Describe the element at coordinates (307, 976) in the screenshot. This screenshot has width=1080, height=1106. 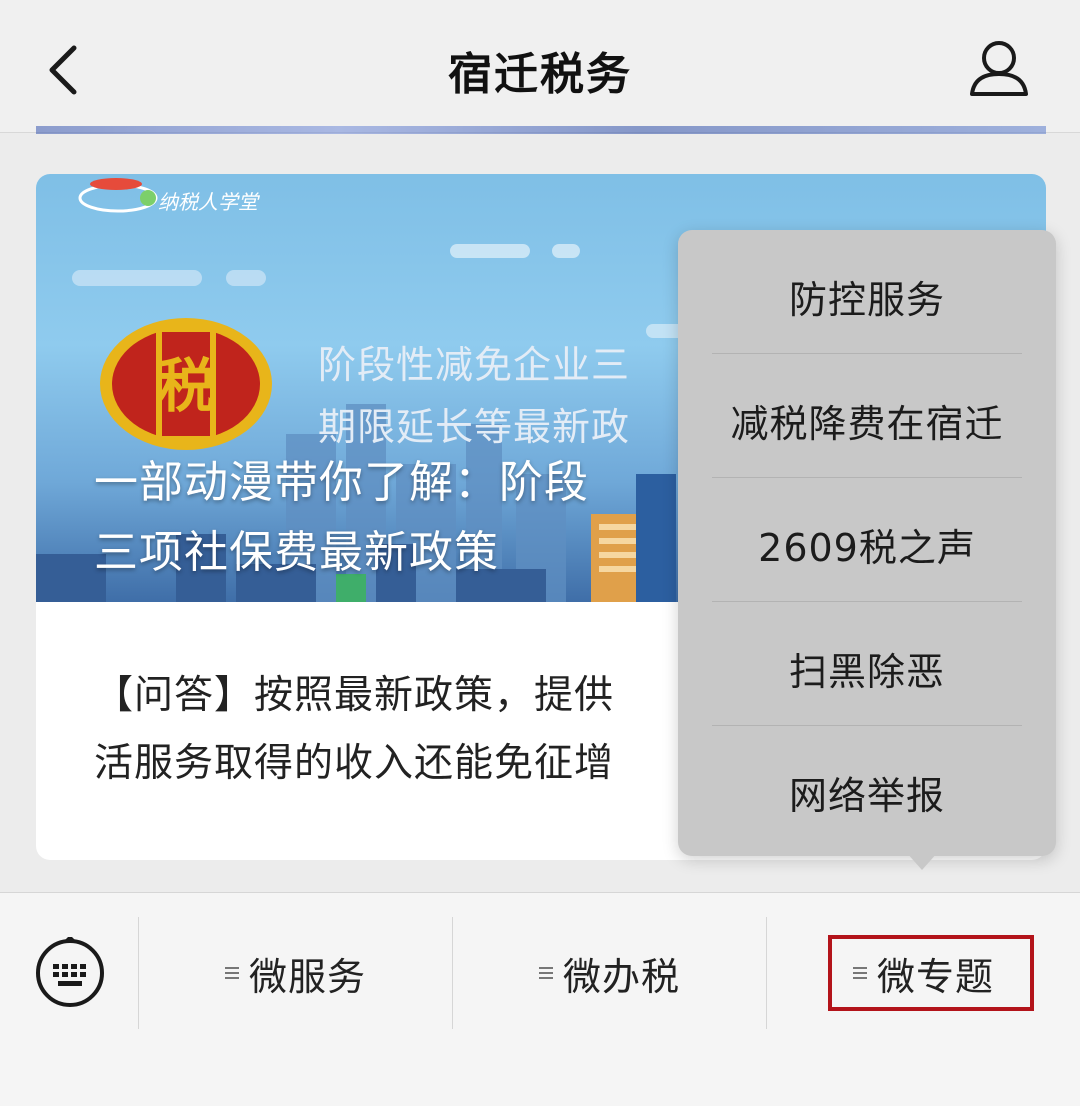
I see `tab-label: 微服务` at that location.